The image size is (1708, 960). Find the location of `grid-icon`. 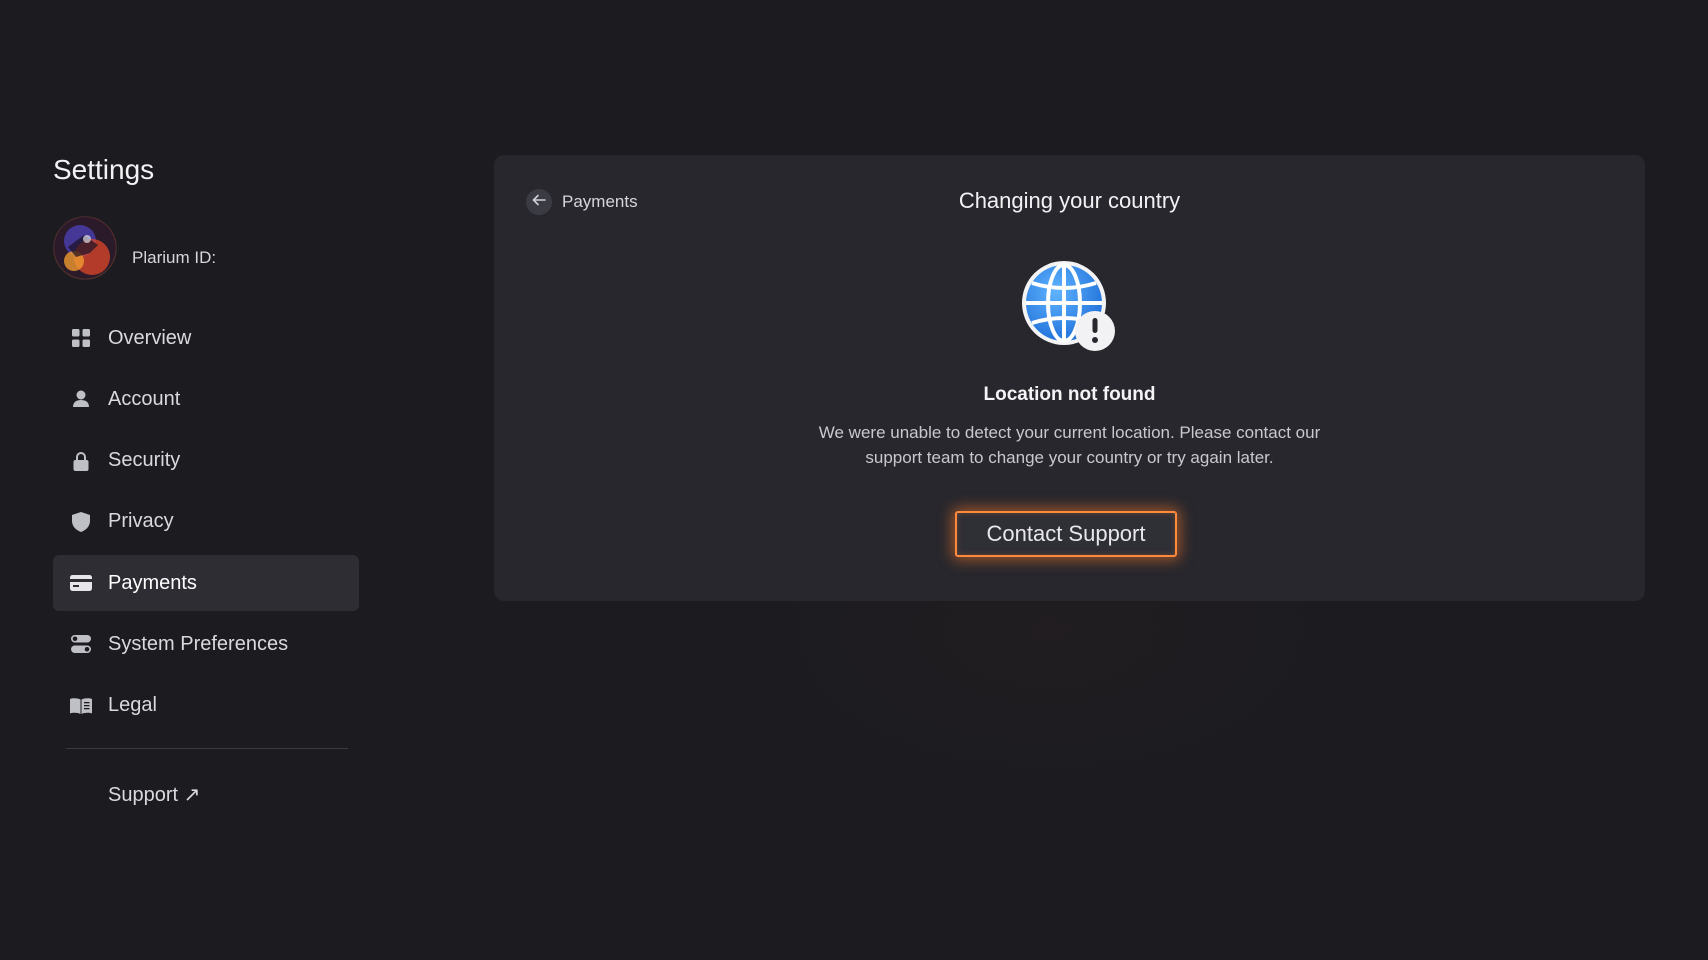

grid-icon is located at coordinates (81, 338).